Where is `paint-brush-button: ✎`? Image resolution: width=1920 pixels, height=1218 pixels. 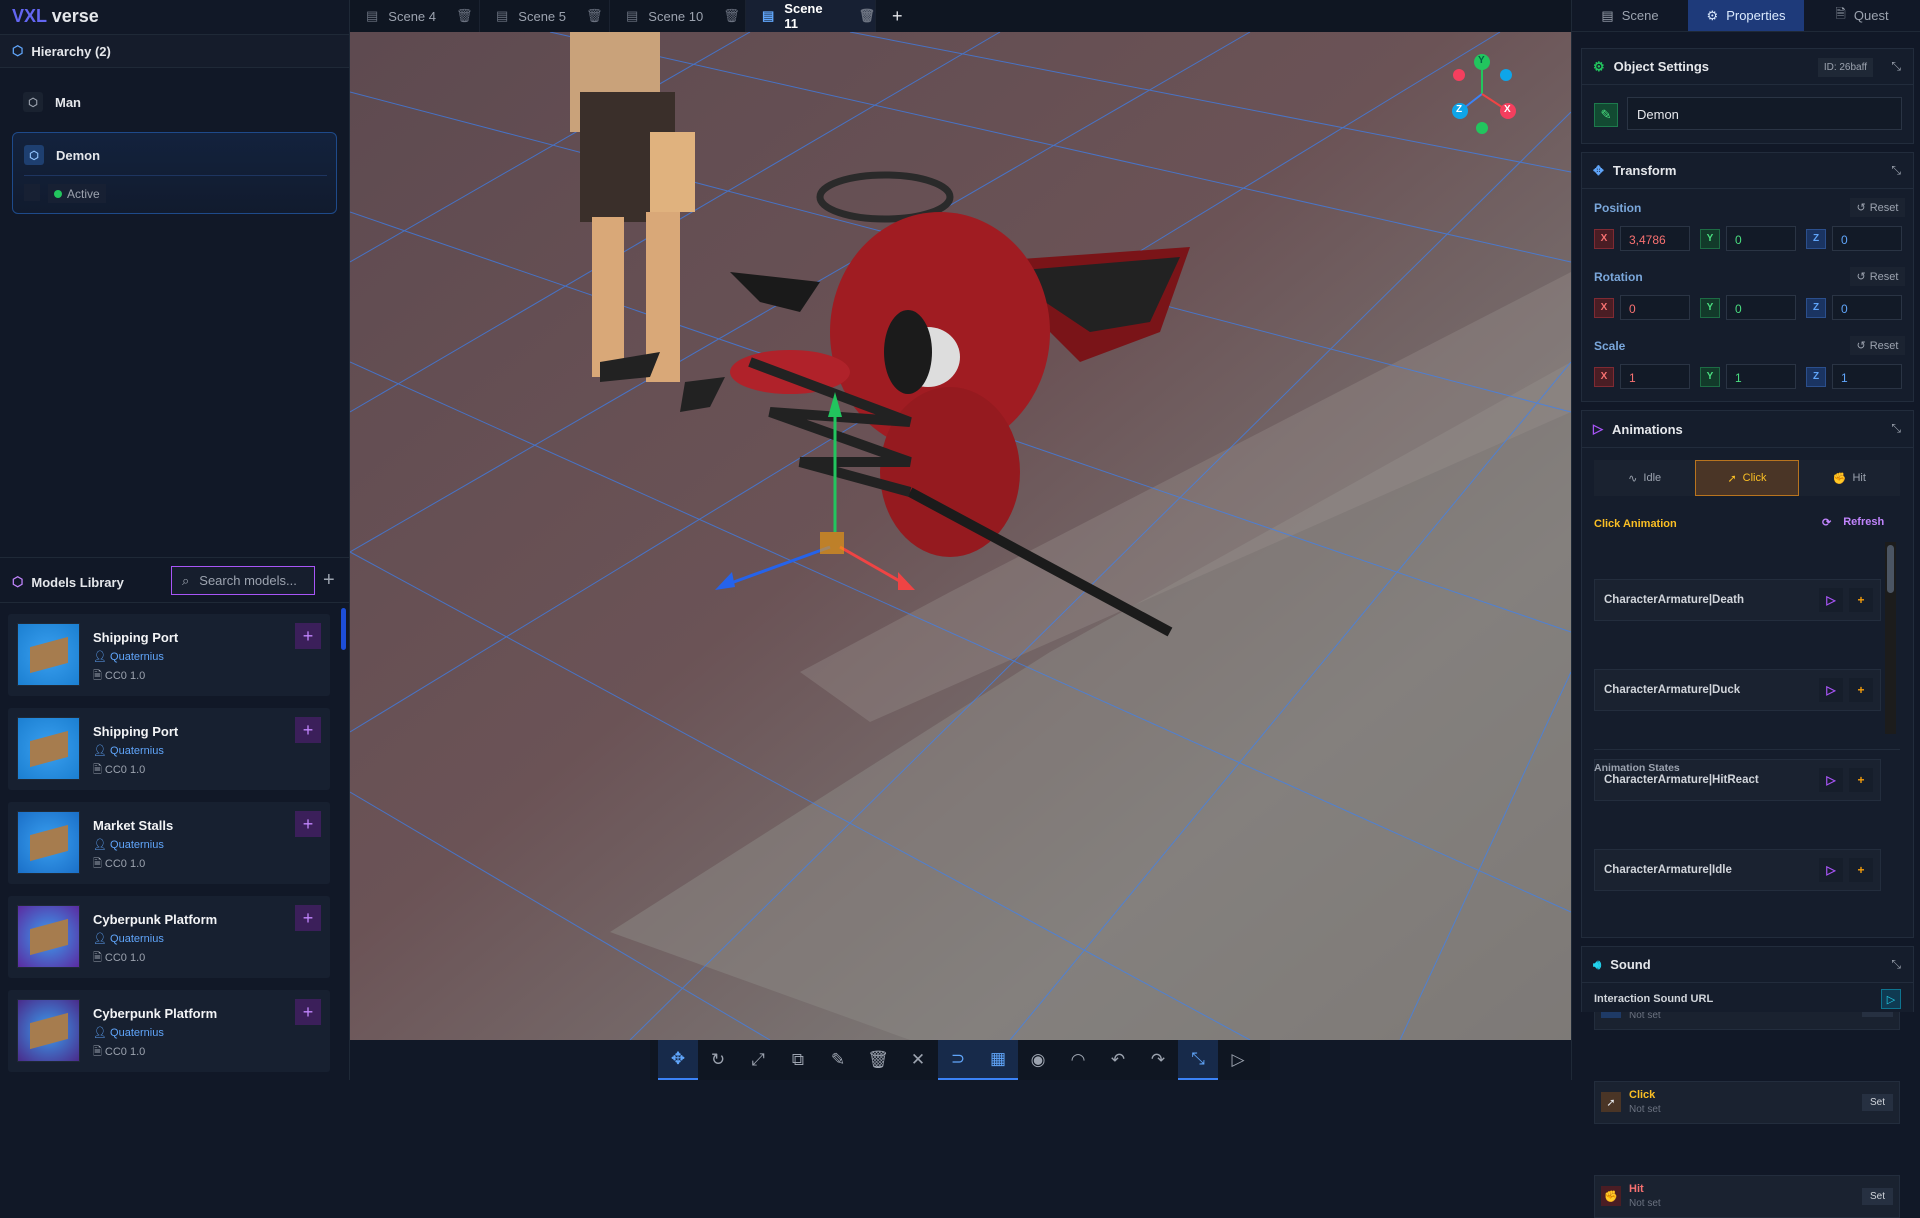 paint-brush-button: ✎ is located at coordinates (838, 1060).